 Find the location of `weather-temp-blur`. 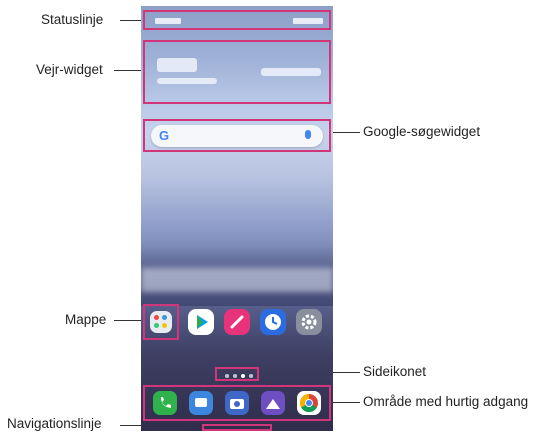

weather-temp-blur is located at coordinates (177, 65).